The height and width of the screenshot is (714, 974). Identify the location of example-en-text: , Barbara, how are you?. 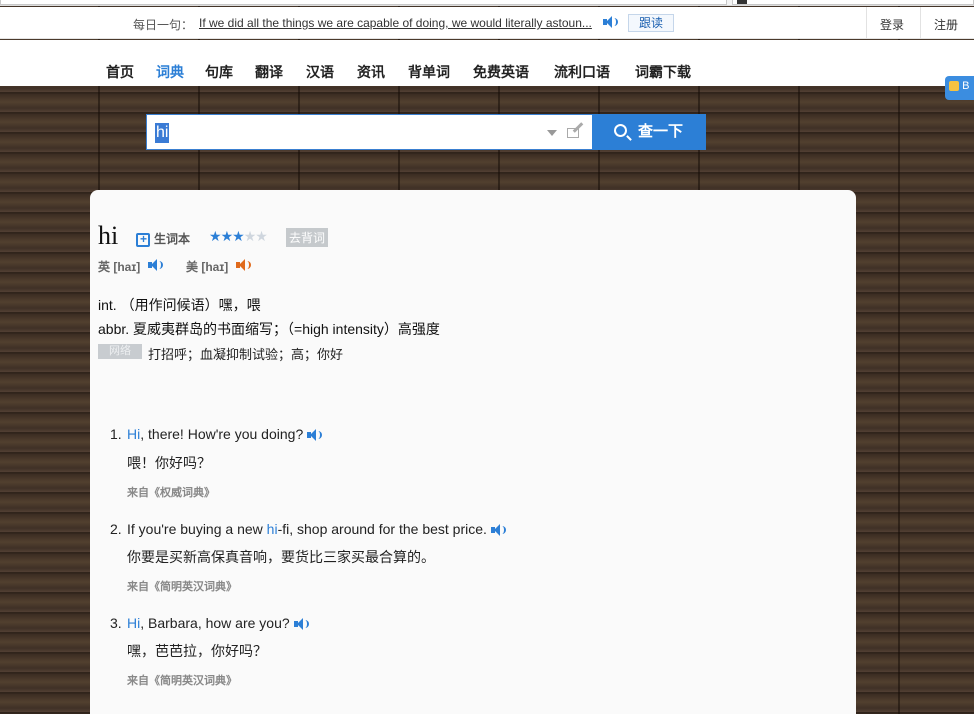
(215, 623).